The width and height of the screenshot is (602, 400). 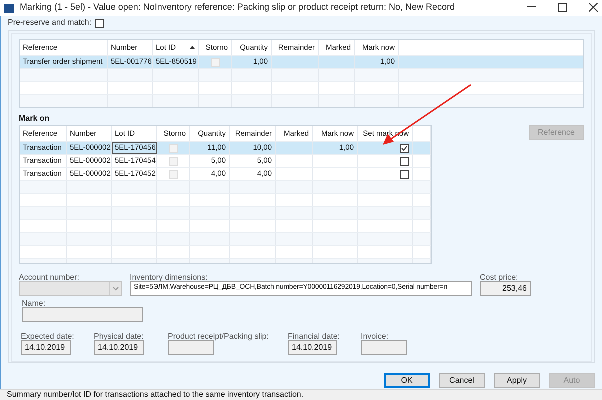 What do you see at coordinates (593, 7) in the screenshot?
I see `close-icon` at bounding box center [593, 7].